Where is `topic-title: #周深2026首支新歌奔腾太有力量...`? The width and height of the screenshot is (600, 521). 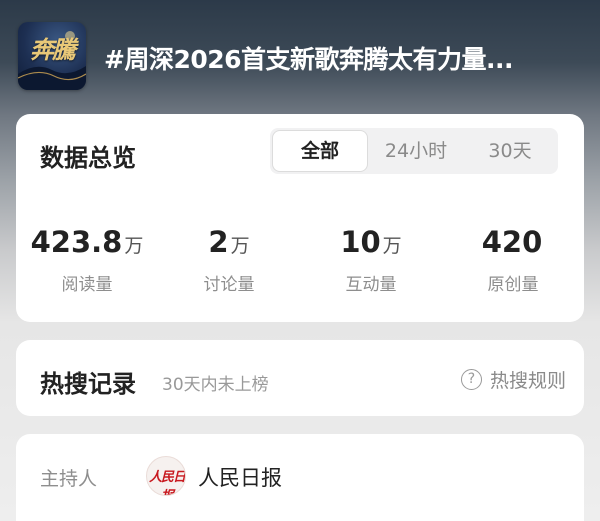
topic-title: #周深2026首支新歌奔腾太有力量... is located at coordinates (309, 59).